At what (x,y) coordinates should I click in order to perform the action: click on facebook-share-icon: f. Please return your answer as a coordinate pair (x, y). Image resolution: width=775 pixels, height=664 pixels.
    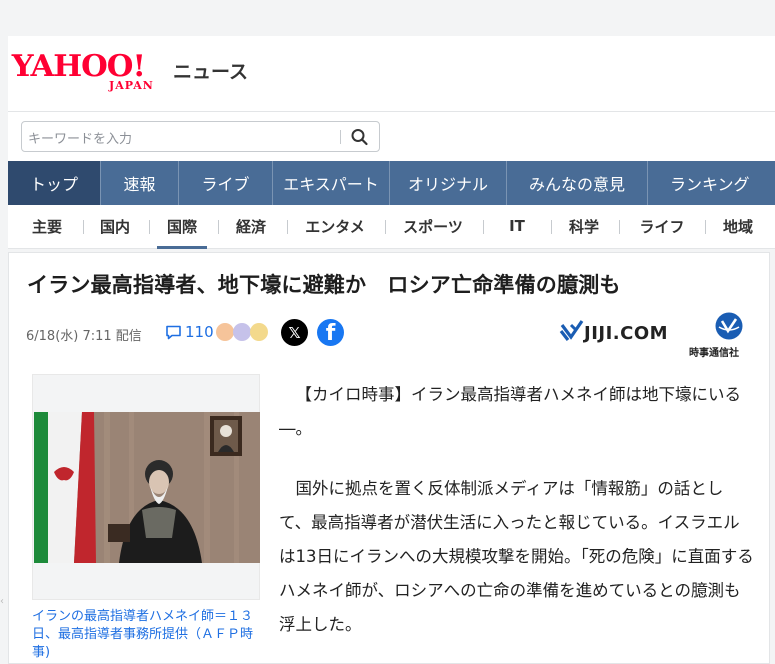
    Looking at the image, I should click on (330, 332).